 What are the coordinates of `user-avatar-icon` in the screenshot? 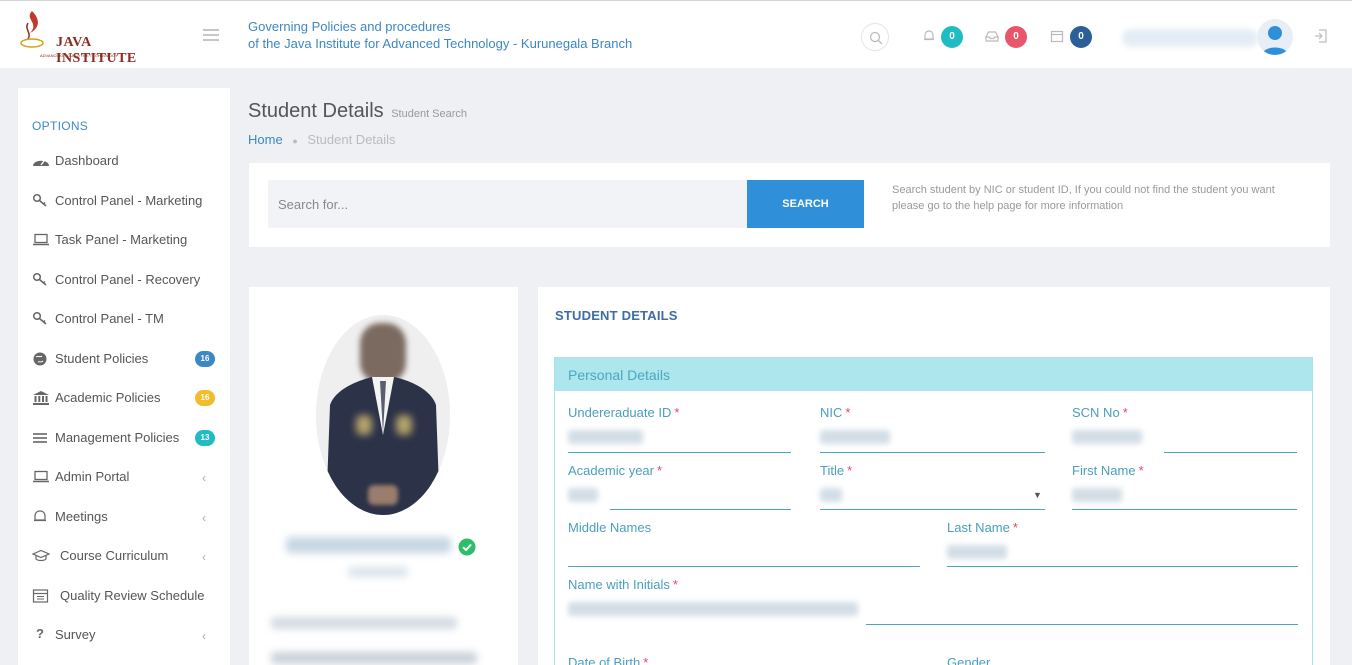 It's located at (1275, 40).